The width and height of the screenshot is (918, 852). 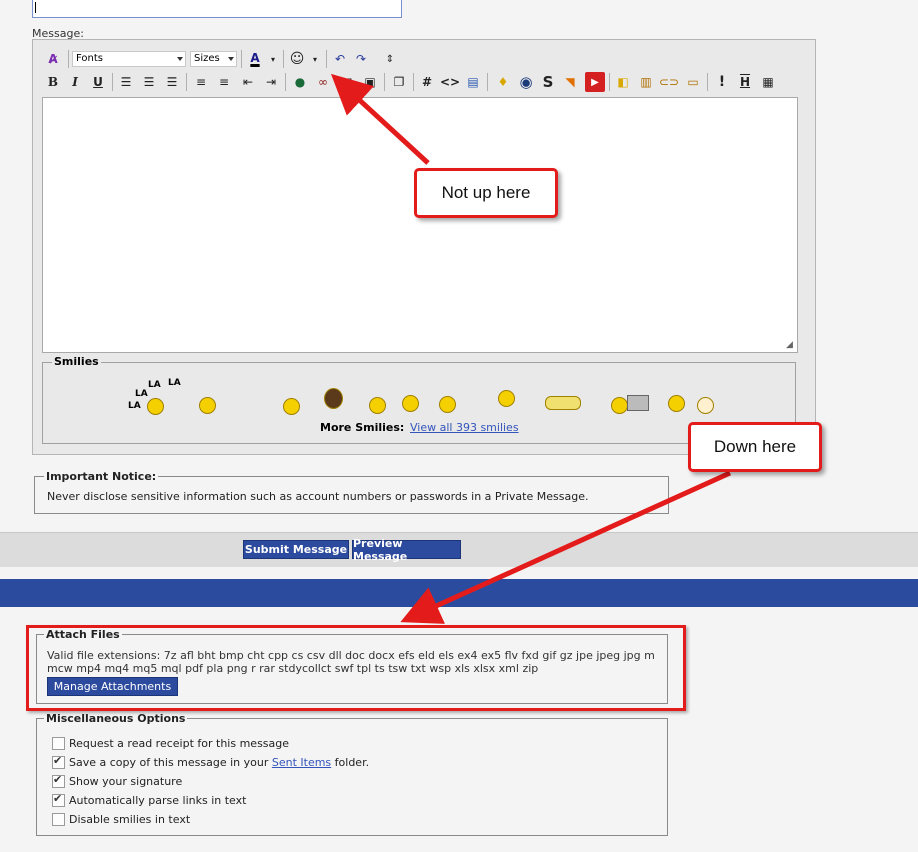 I want to click on preview-message-button: Preview Message, so click(x=406, y=550).